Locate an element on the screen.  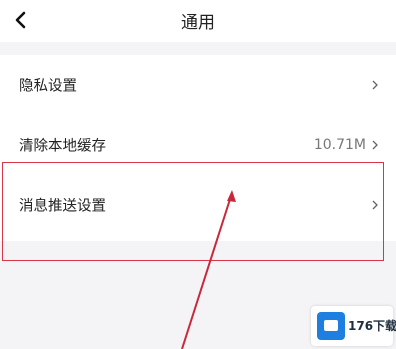
top-nav-bar: 通用 is located at coordinates (198, 21).